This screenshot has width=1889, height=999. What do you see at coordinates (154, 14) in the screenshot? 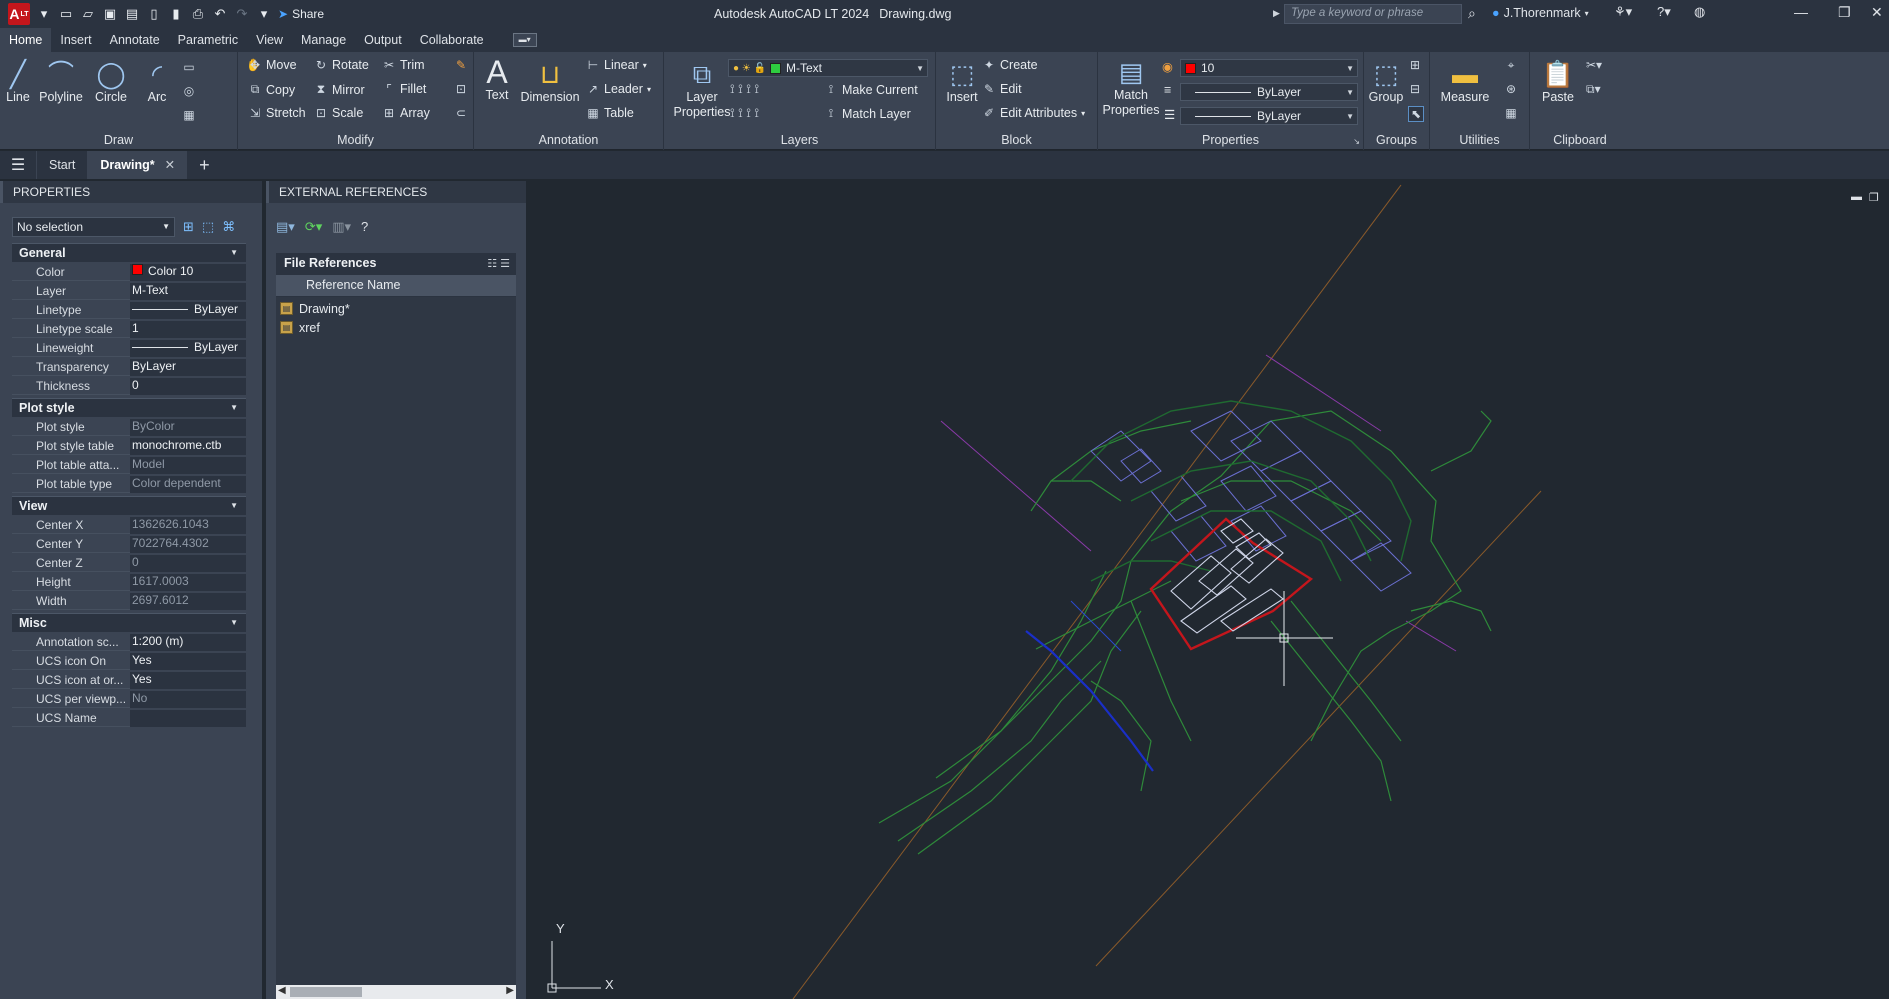
I see `open-from-web-icon: ▯` at bounding box center [154, 14].